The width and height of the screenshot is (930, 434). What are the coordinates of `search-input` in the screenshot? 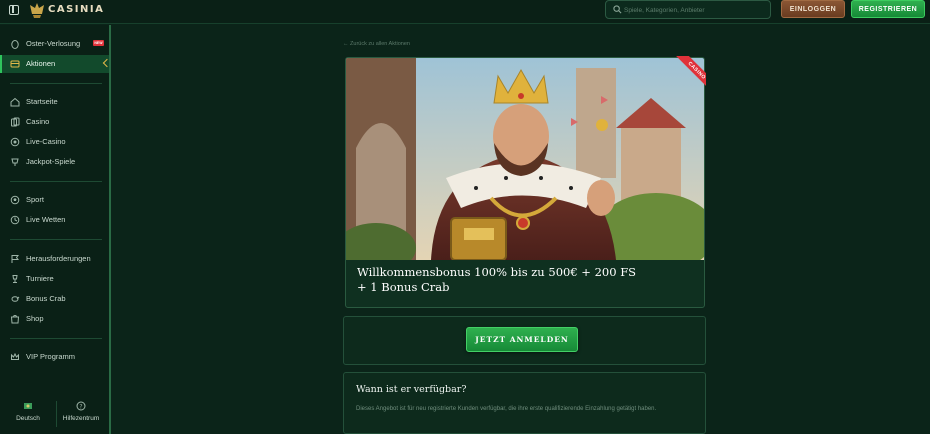 It's located at (696, 10).